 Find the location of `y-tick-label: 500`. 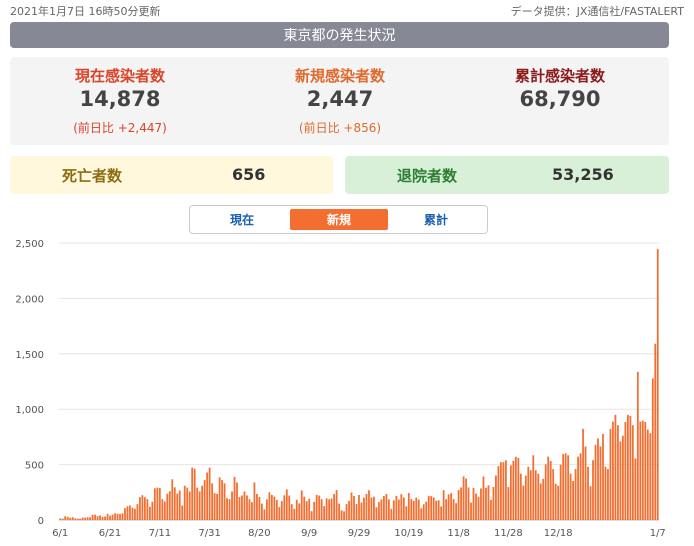

y-tick-label: 500 is located at coordinates (34, 466).